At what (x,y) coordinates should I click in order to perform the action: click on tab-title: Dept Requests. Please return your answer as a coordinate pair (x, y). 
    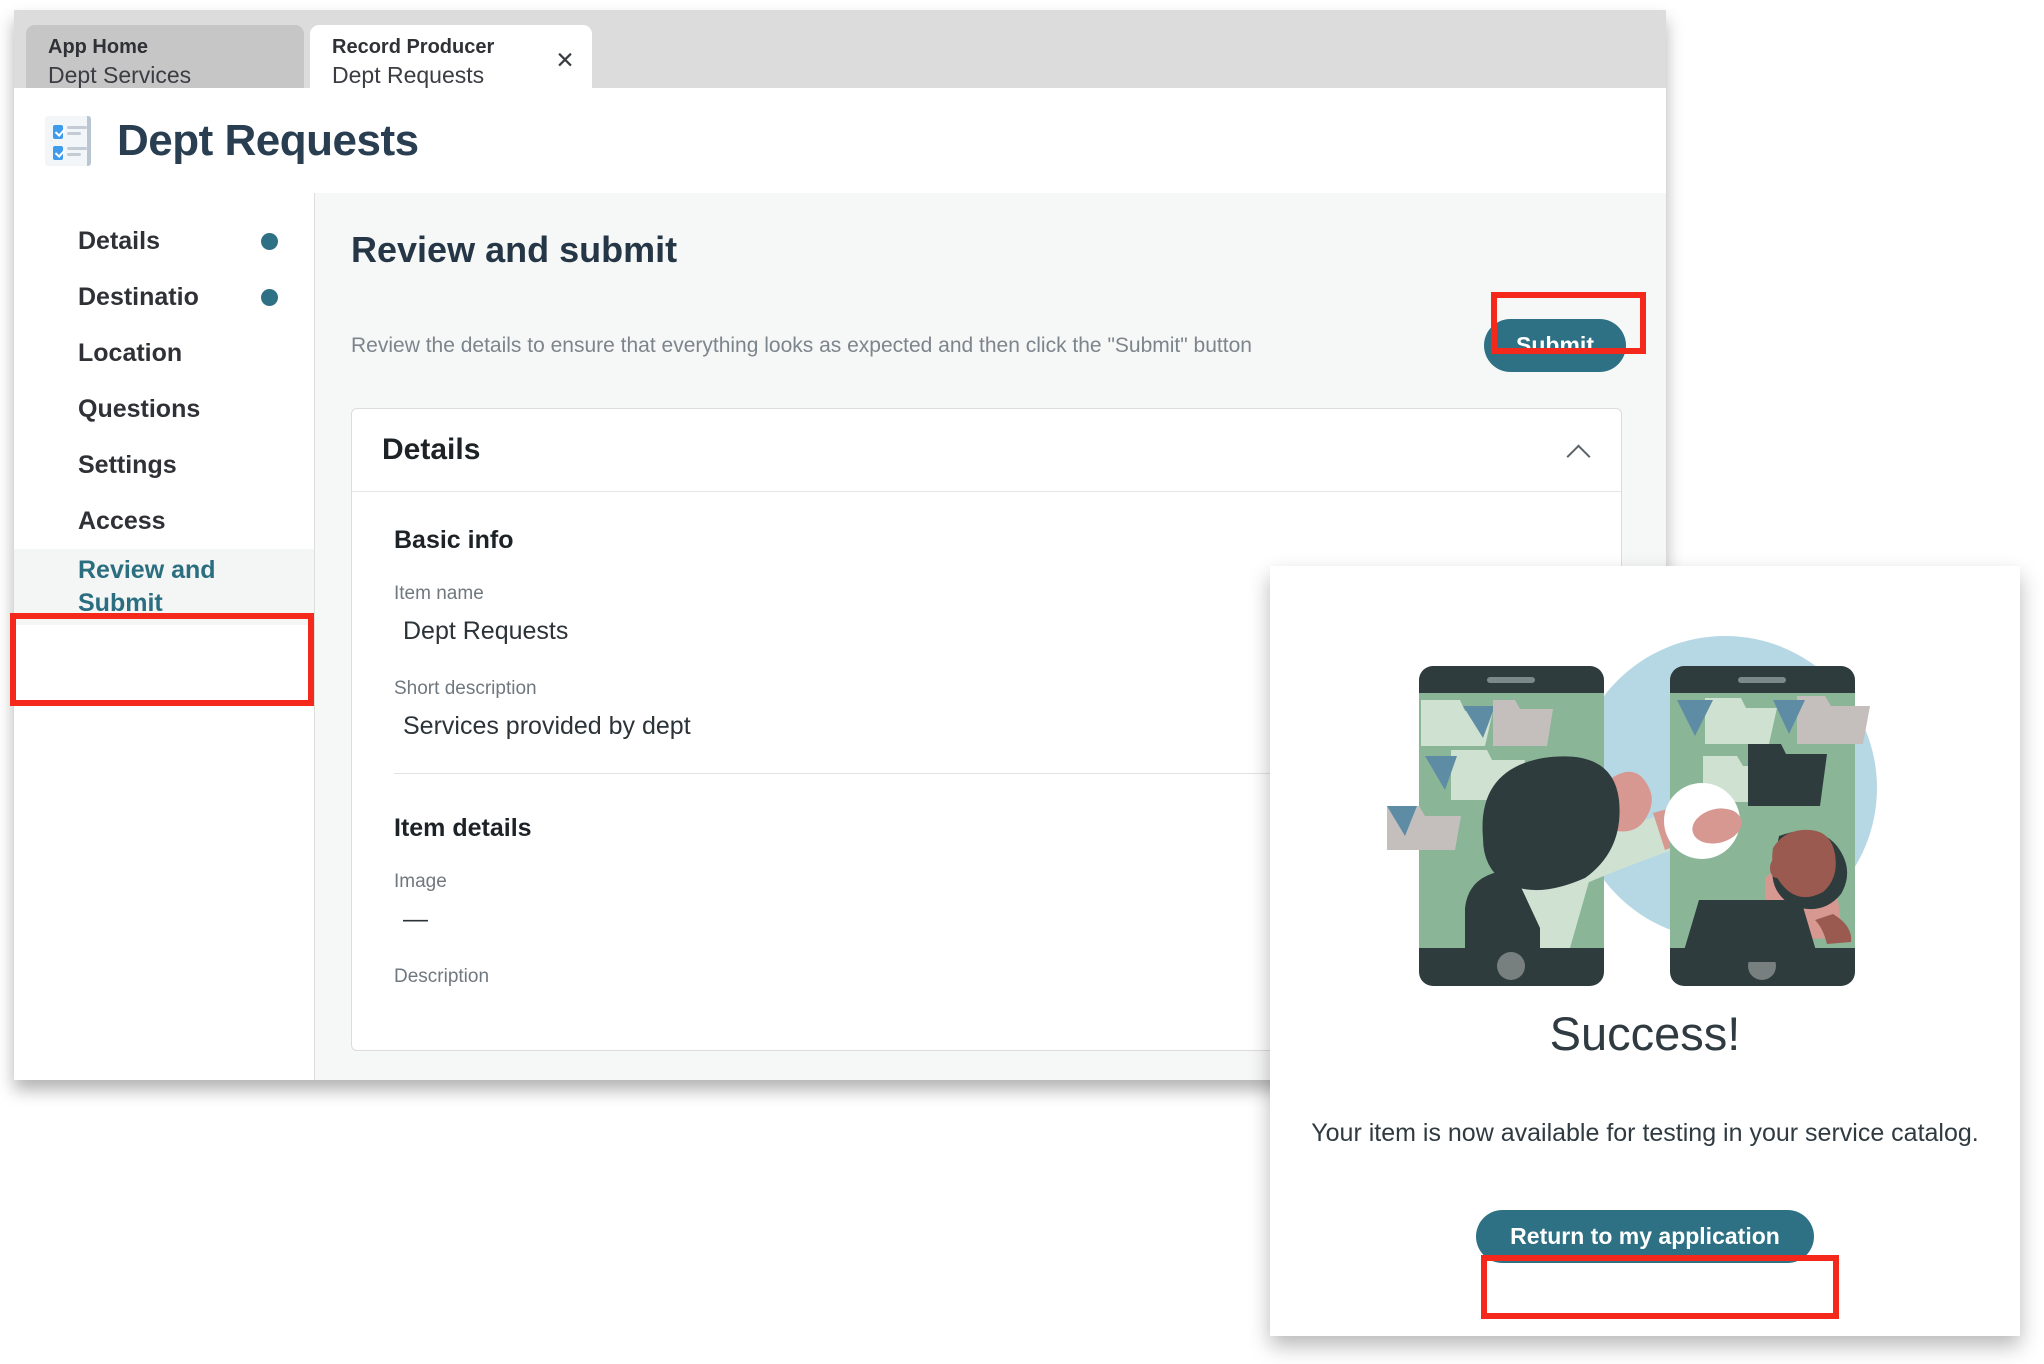
    Looking at the image, I should click on (408, 75).